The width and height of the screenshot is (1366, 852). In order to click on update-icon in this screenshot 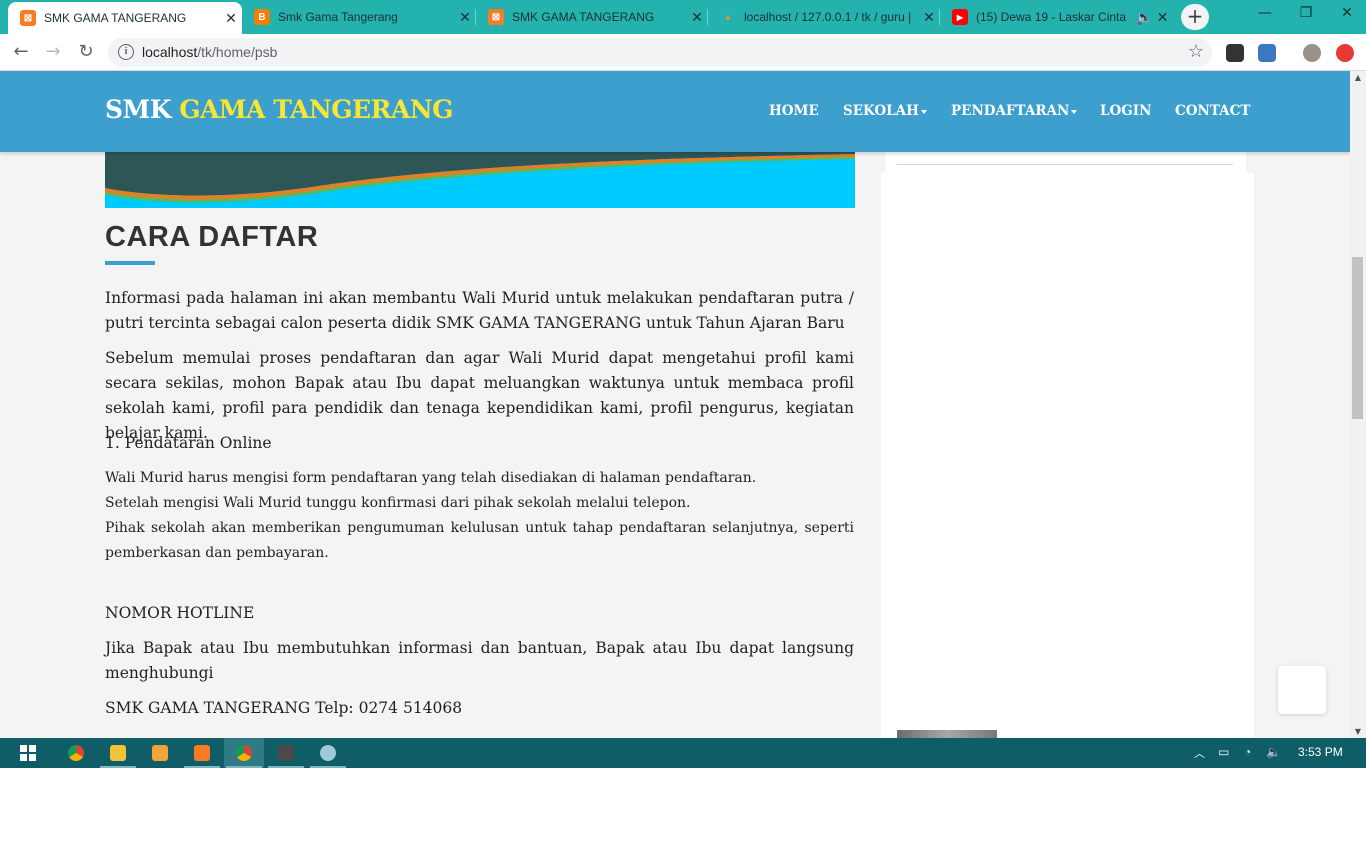, I will do `click(1345, 53)`.